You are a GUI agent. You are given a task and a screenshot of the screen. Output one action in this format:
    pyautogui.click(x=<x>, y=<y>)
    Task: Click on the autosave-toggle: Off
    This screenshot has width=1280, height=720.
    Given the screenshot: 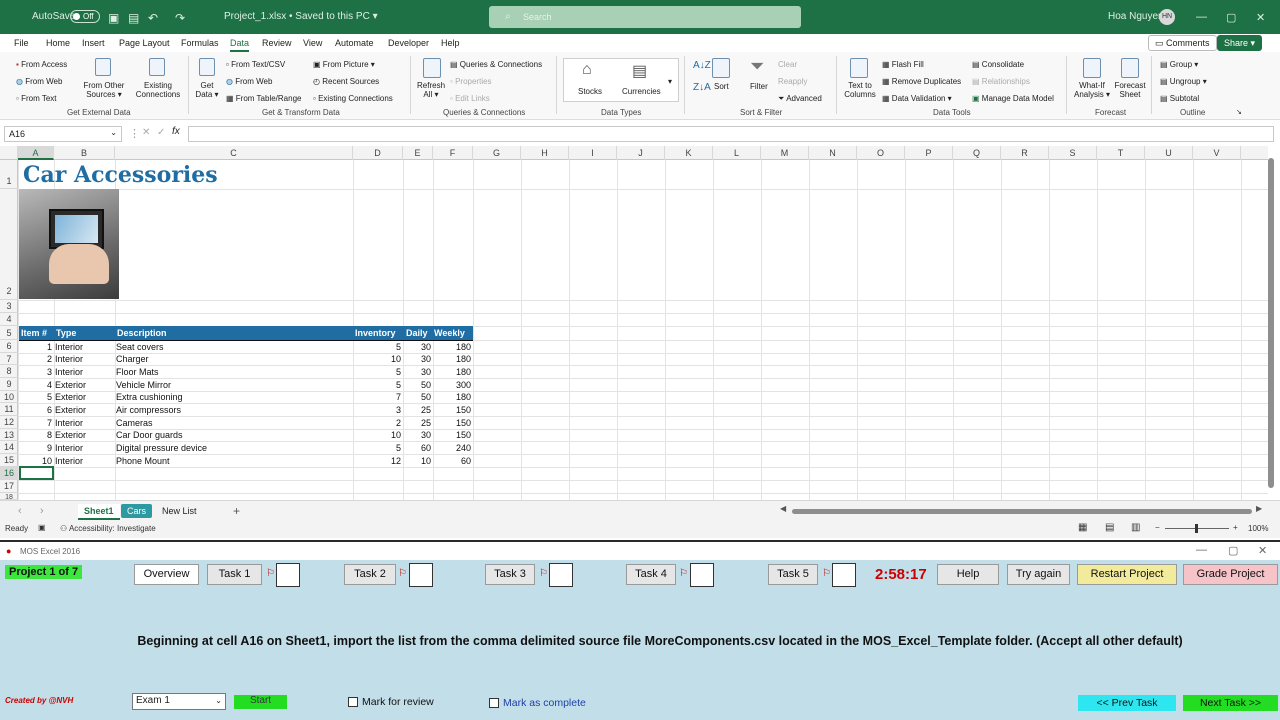 What is the action you would take?
    pyautogui.click(x=85, y=16)
    